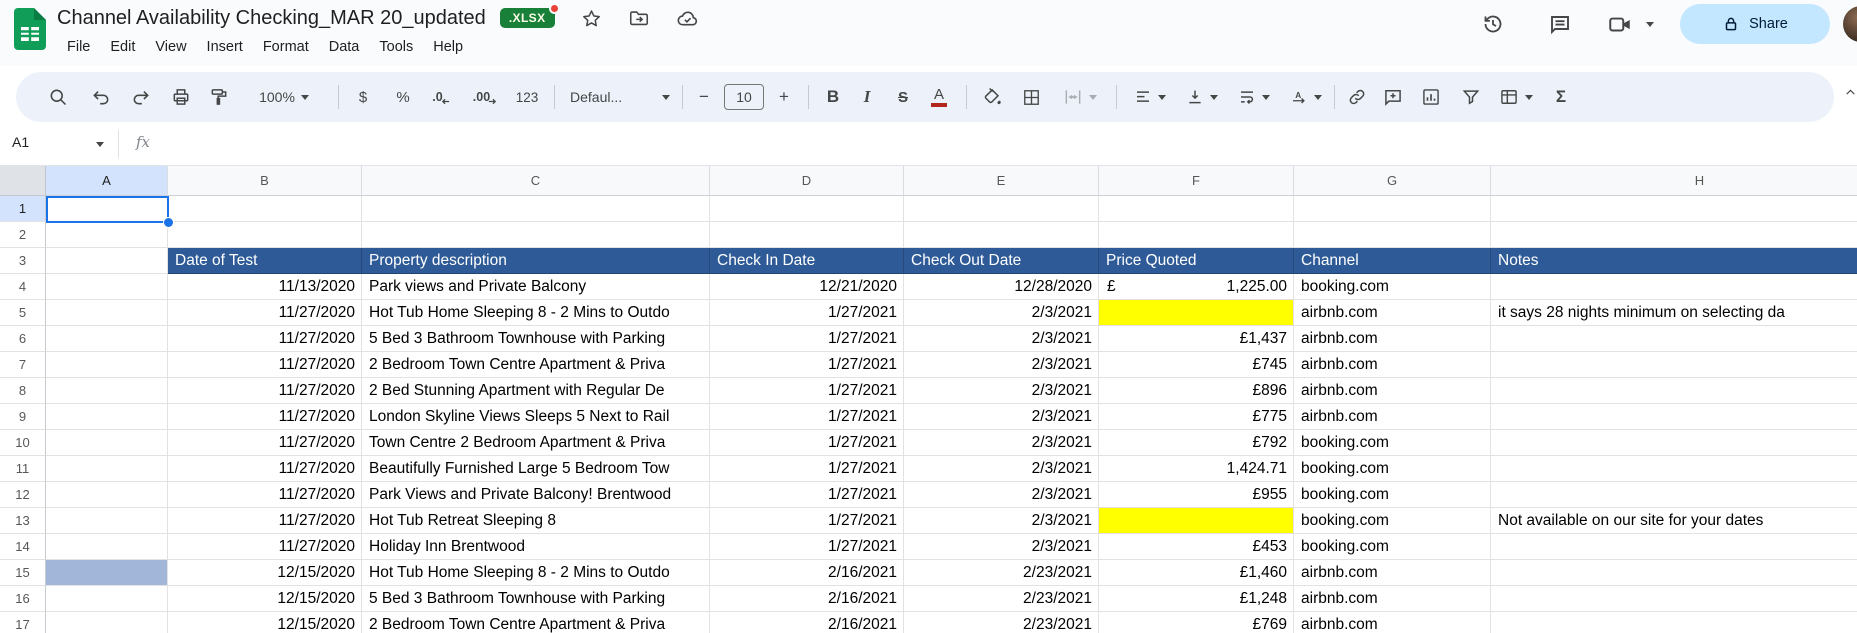  I want to click on cell-A9, so click(107, 417).